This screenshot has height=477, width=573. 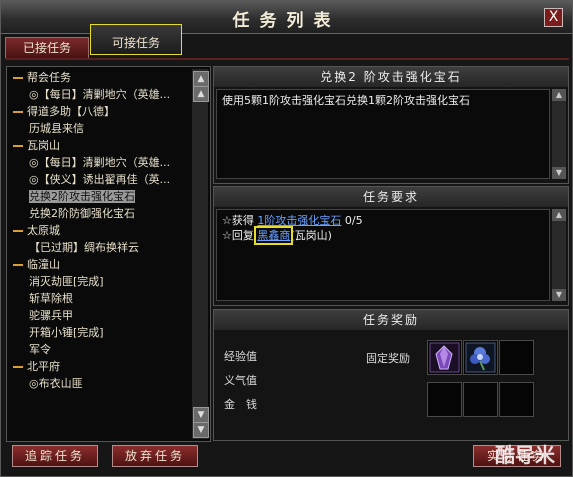 What do you see at coordinates (56, 383) in the screenshot?
I see `quest-item-label: ◎布衣山匪` at bounding box center [56, 383].